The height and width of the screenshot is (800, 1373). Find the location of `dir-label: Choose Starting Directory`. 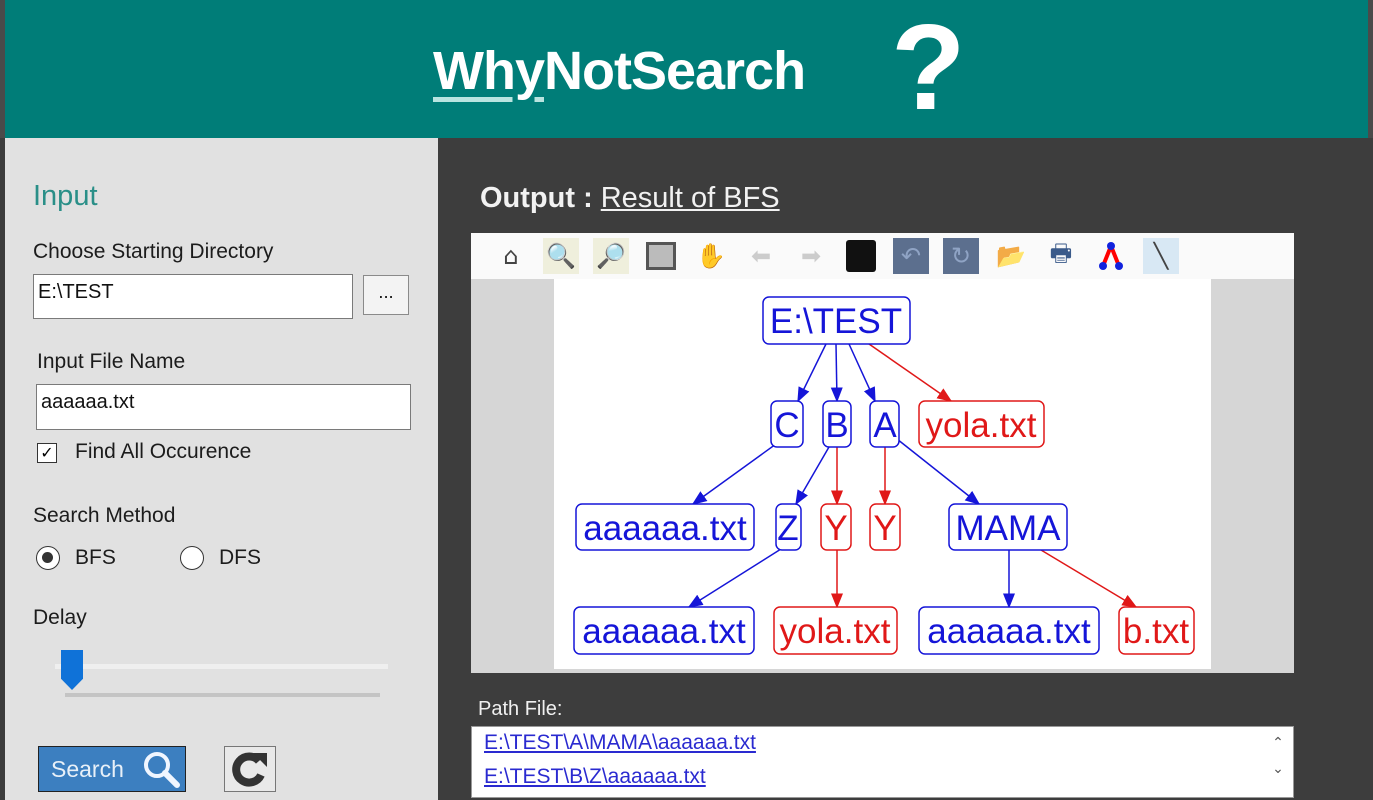

dir-label: Choose Starting Directory is located at coordinates (153, 251).